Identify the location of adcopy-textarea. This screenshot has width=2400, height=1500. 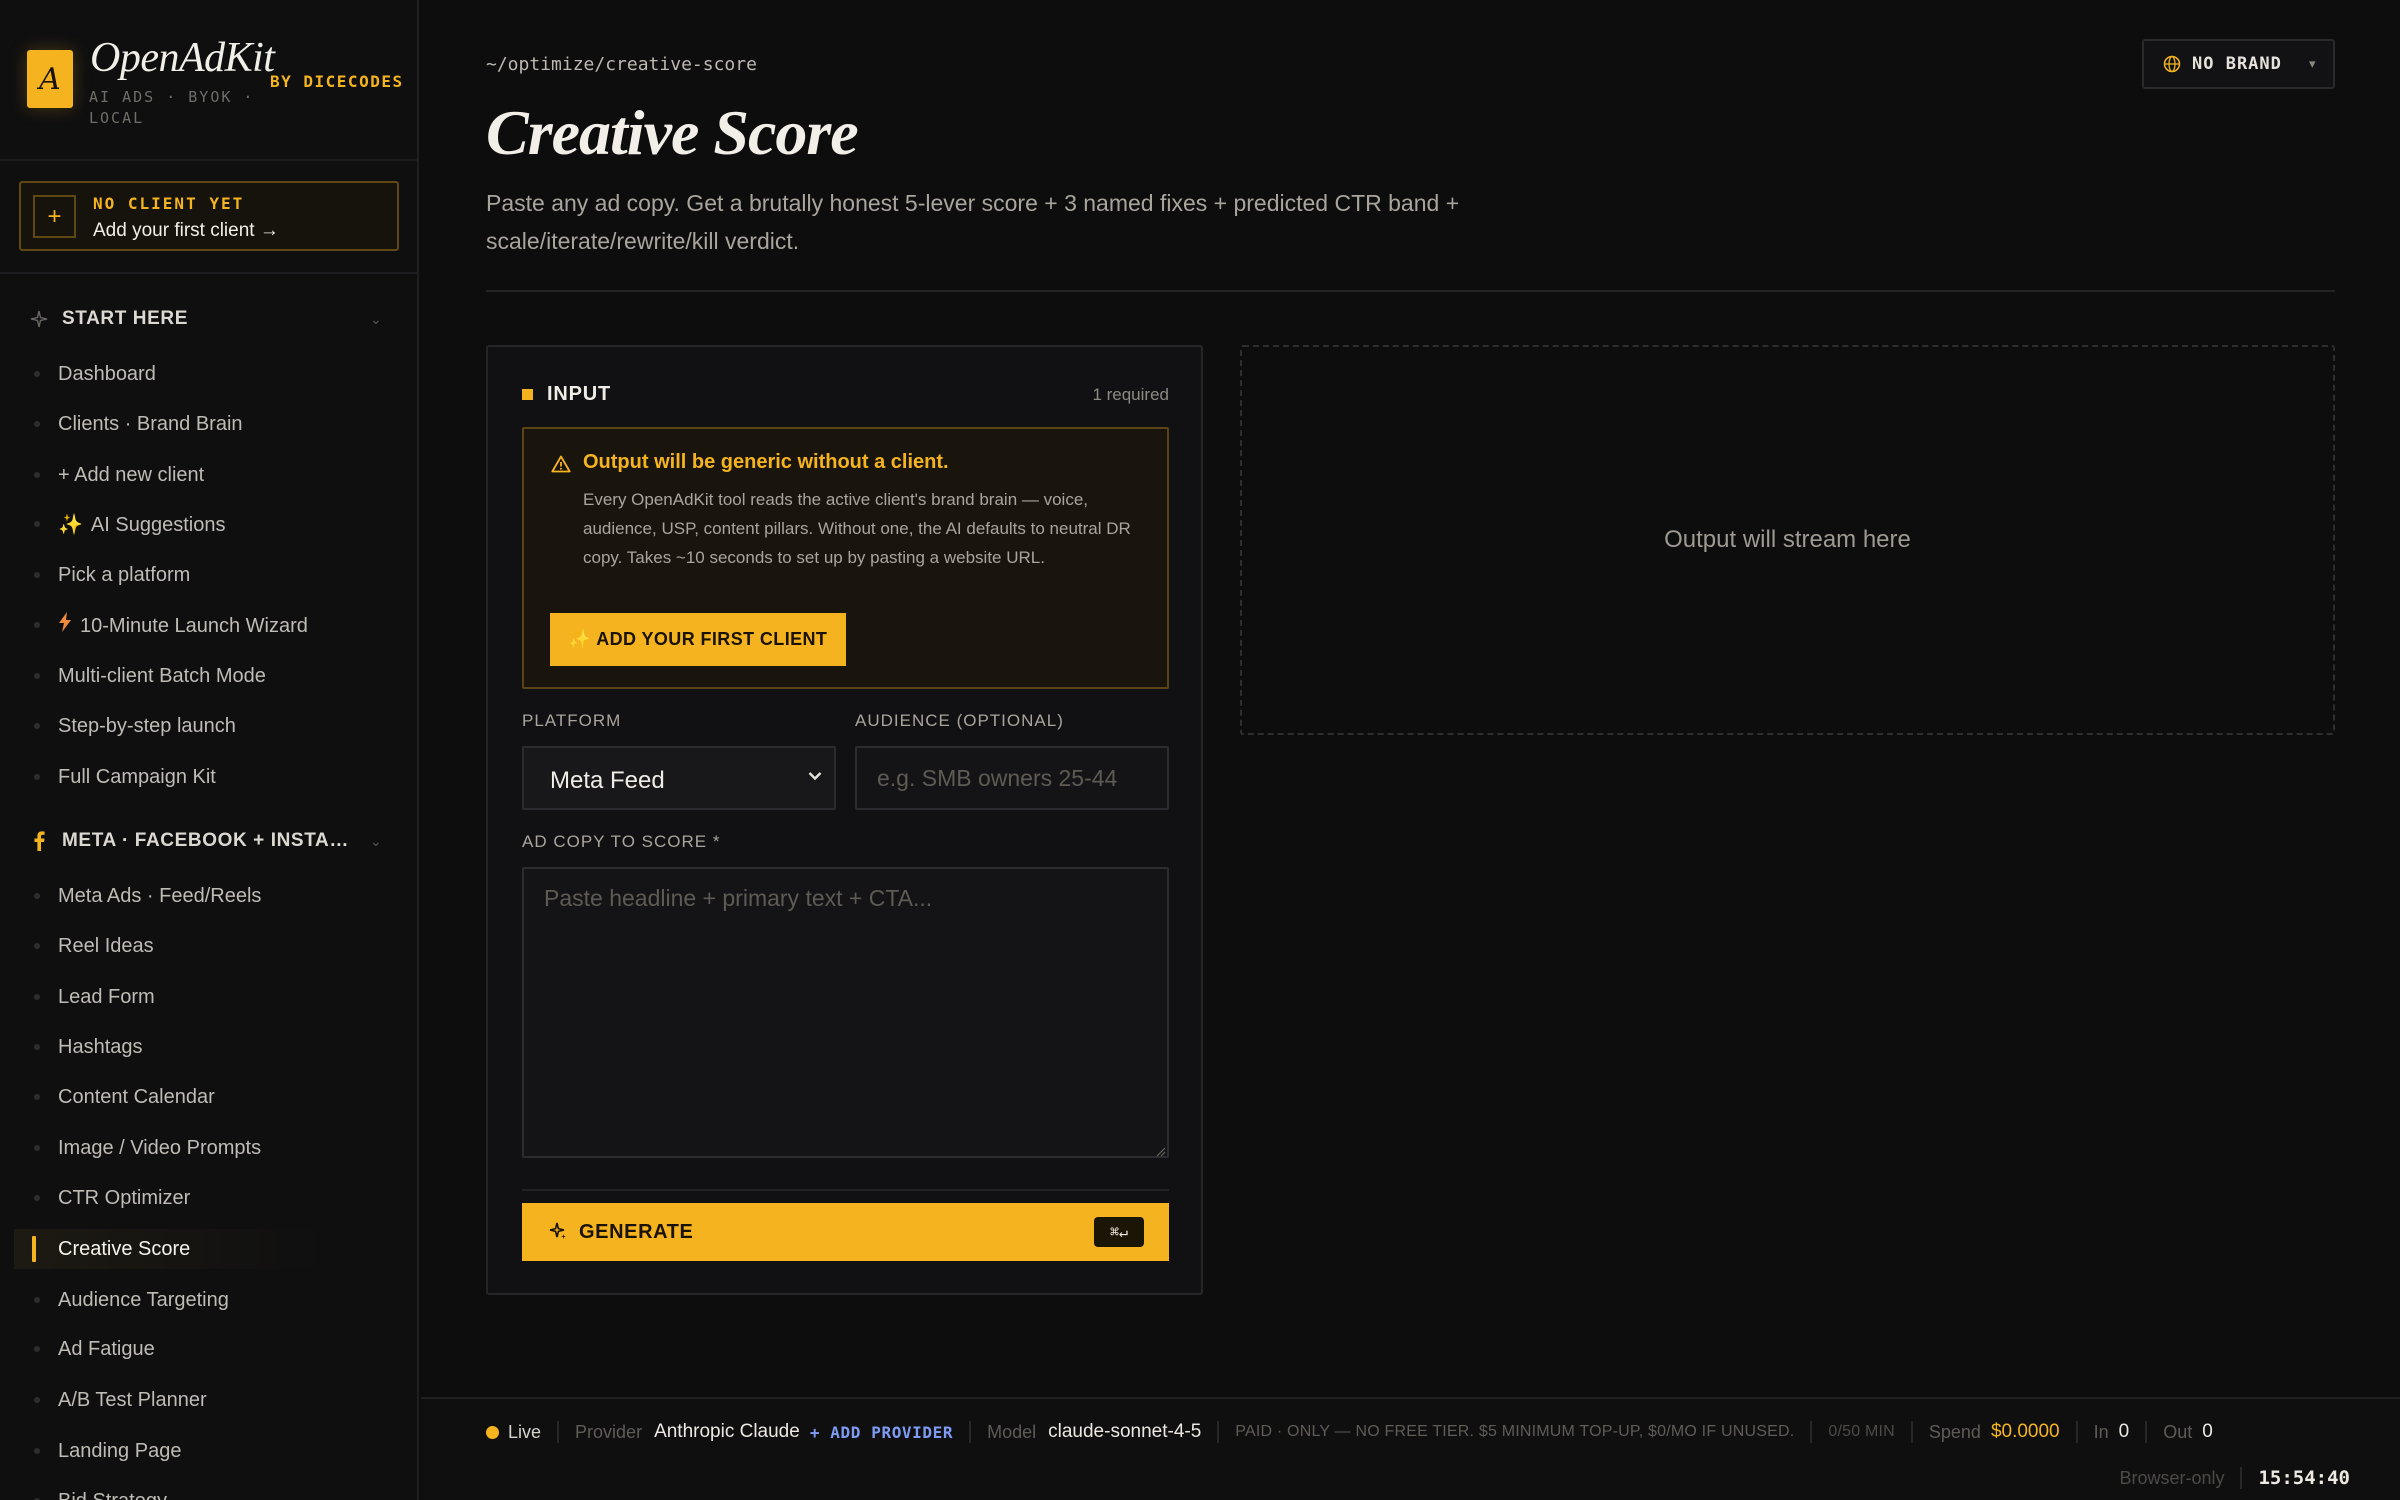
(845, 1012).